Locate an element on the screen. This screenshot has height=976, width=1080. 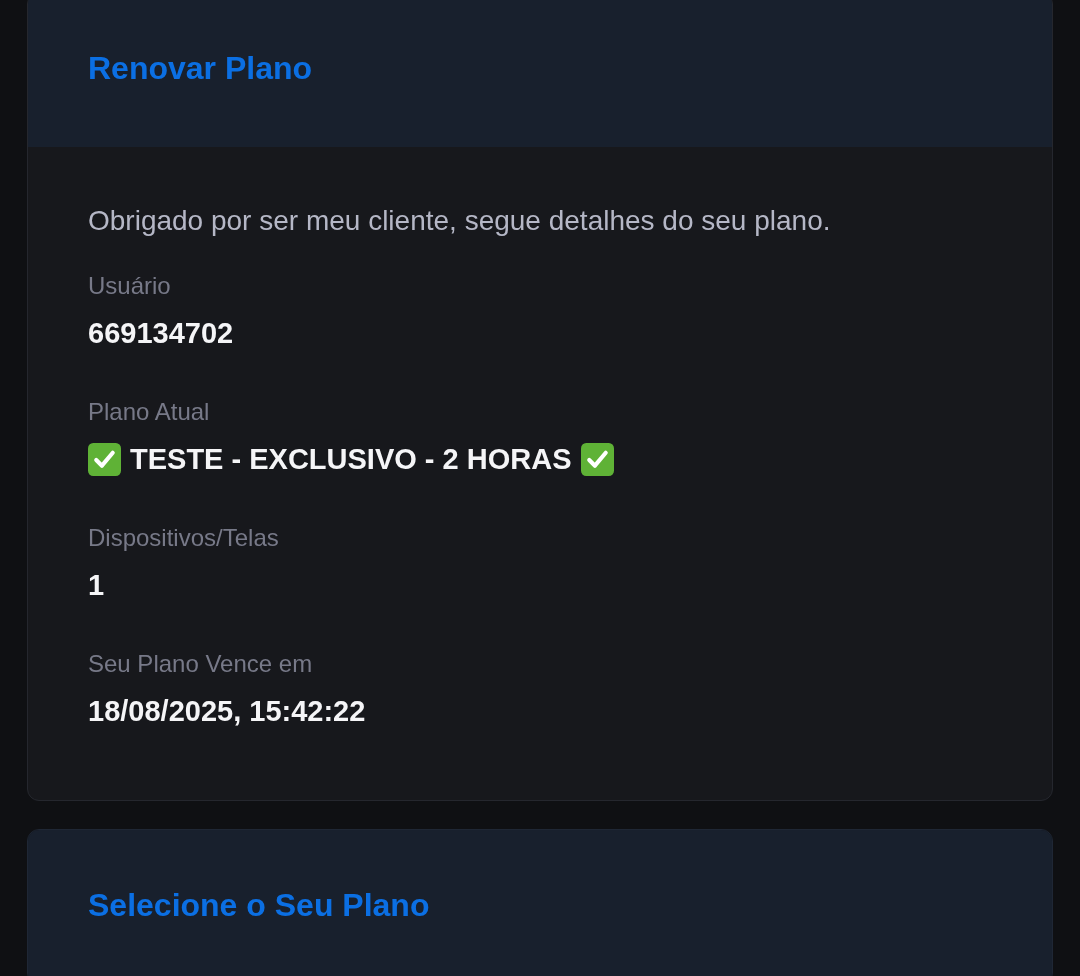
card-title: Selecione o Seu Plano is located at coordinates (259, 905).